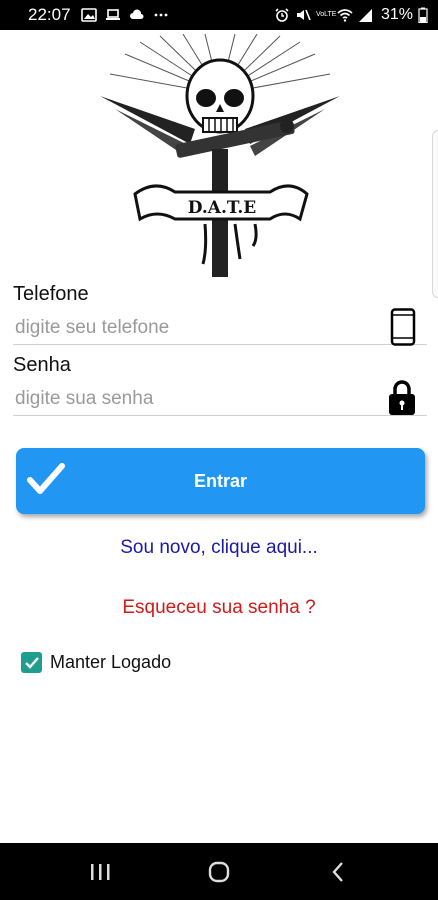 This screenshot has height=900, width=438. Describe the element at coordinates (219, 608) in the screenshot. I see `forgot-password-link: Esqueceu sua senha ?` at that location.